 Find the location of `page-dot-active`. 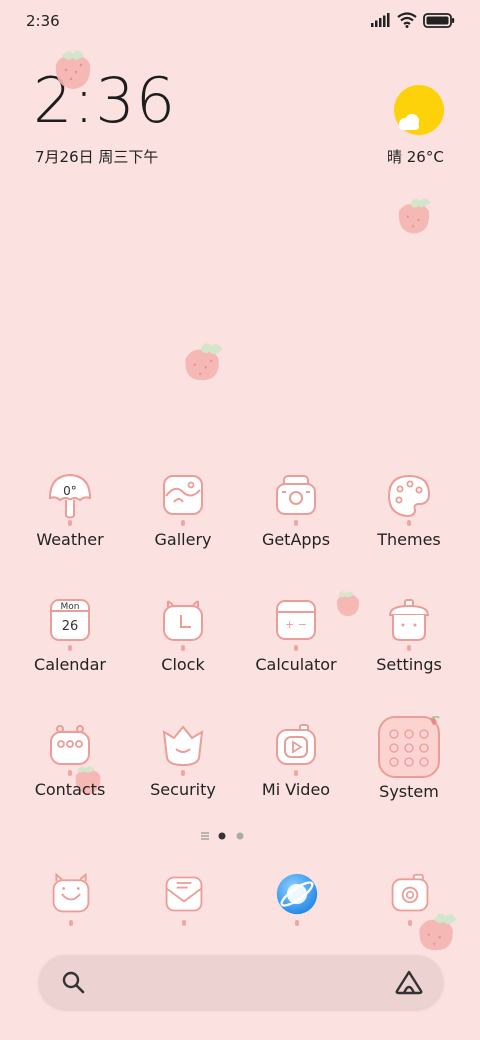

page-dot-active is located at coordinates (222, 836).